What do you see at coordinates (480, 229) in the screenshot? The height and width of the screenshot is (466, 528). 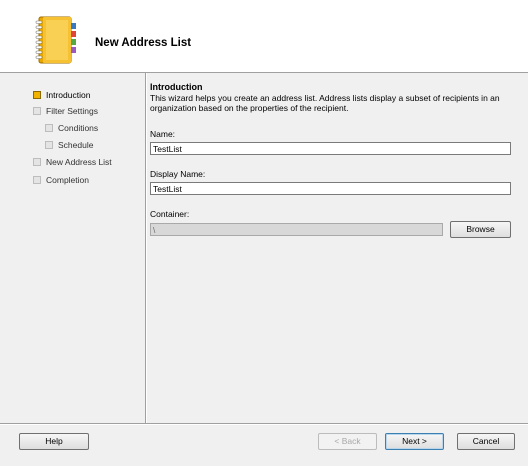 I see `browse-button: Browse` at bounding box center [480, 229].